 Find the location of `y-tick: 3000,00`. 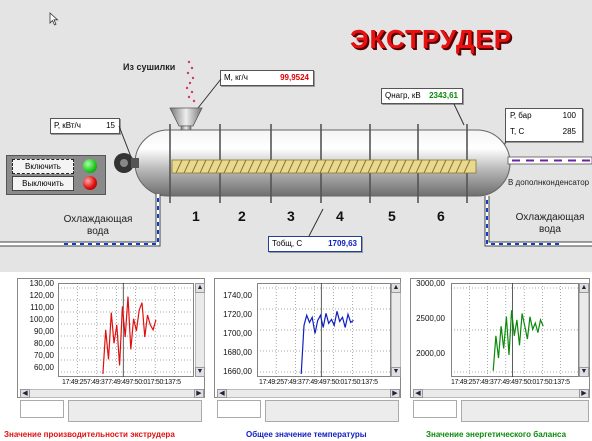

y-tick: 3000,00 is located at coordinates (430, 283).